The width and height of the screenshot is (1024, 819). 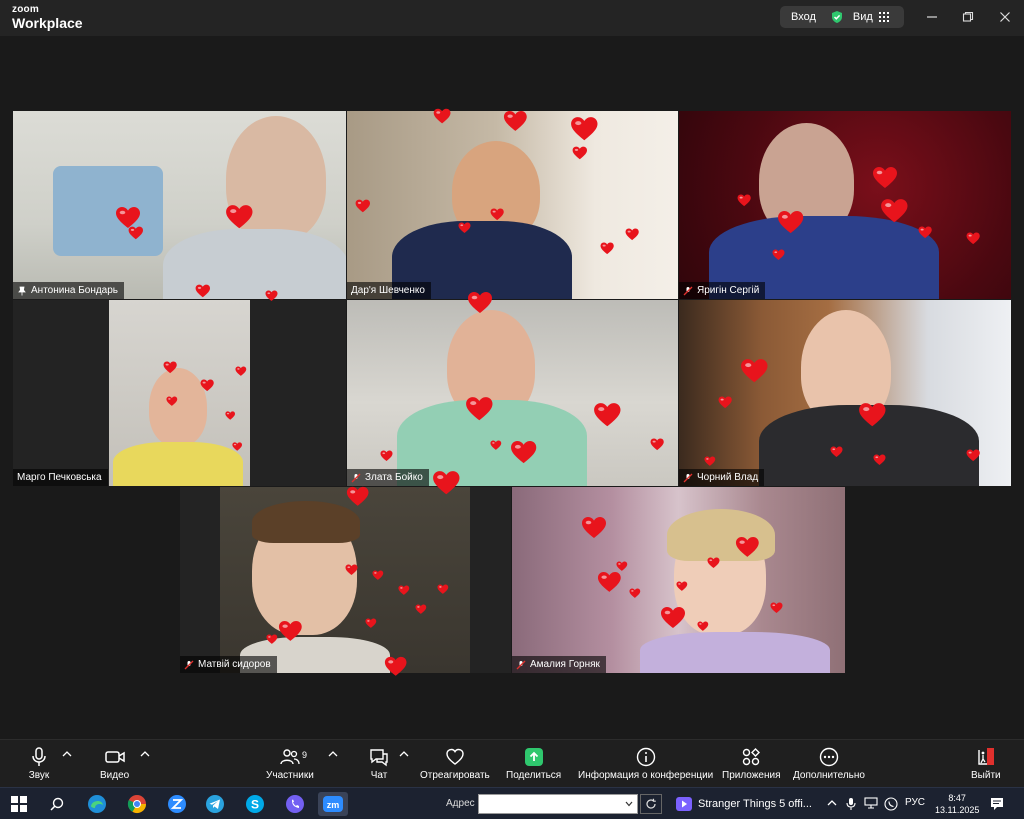 I want to click on close-icon, so click(x=1005, y=17).